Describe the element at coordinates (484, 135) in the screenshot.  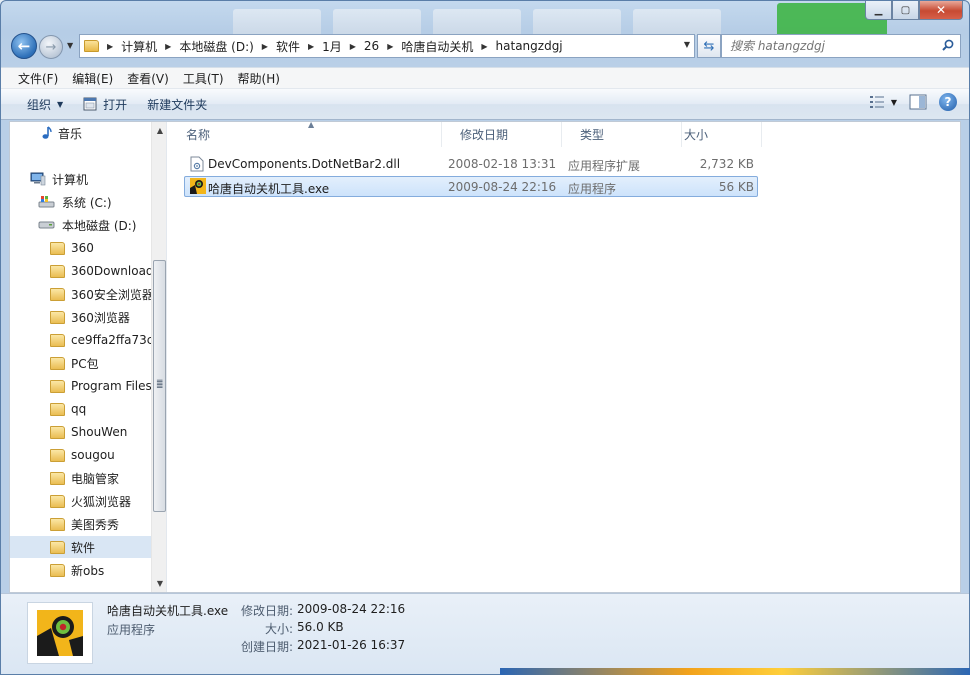
I see `column-date-label: 修改日期` at that location.